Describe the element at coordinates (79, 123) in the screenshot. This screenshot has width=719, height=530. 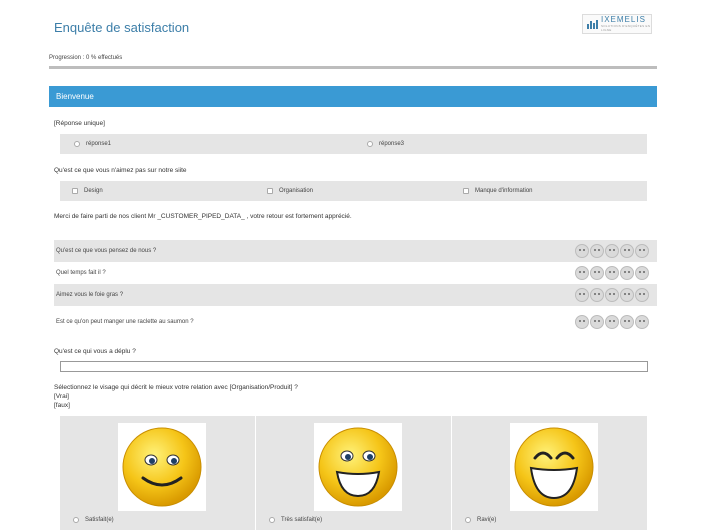
I see `q1-label: [Réponse unique]` at that location.